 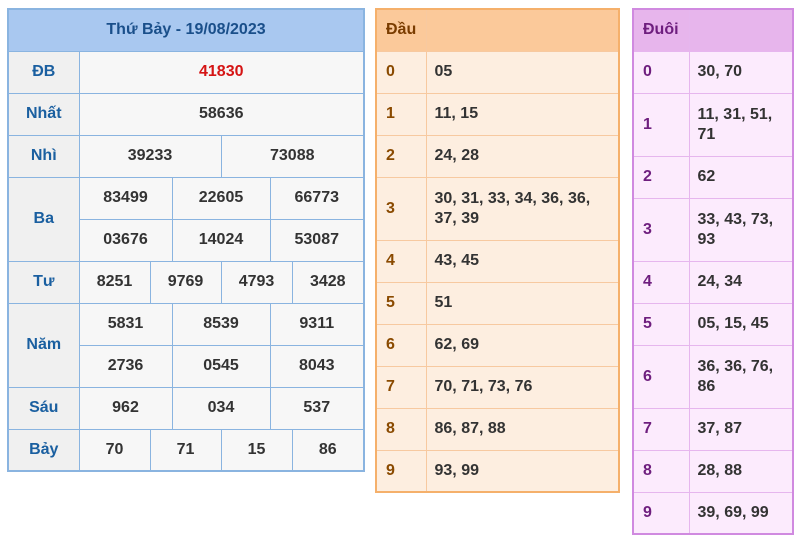 What do you see at coordinates (522, 429) in the screenshot?
I see `dau-values: 86, 87, 88` at bounding box center [522, 429].